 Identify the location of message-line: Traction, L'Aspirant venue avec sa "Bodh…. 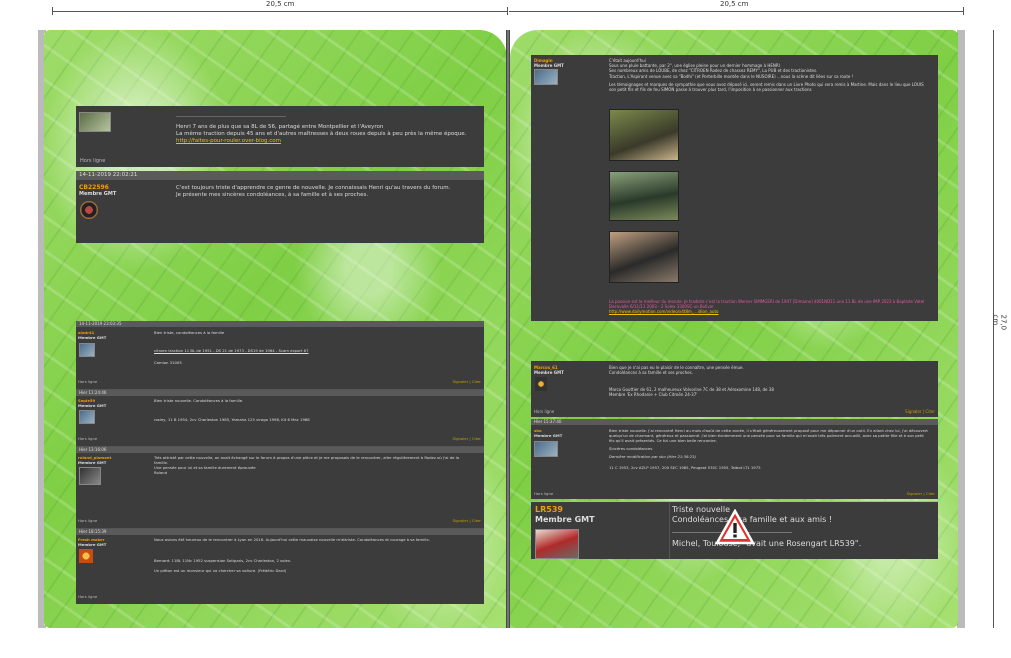
(731, 76).